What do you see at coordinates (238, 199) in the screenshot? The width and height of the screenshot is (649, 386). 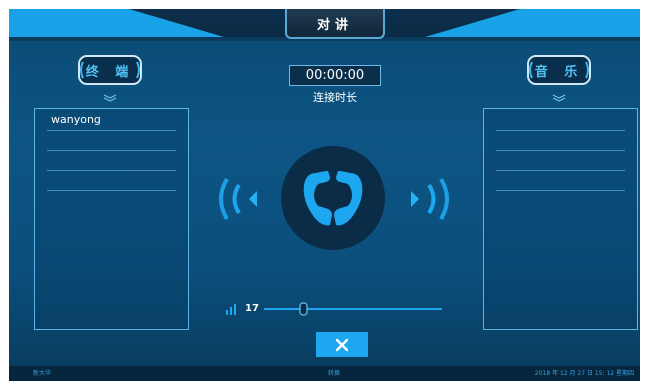 I see `sound-wave-left-icon` at bounding box center [238, 199].